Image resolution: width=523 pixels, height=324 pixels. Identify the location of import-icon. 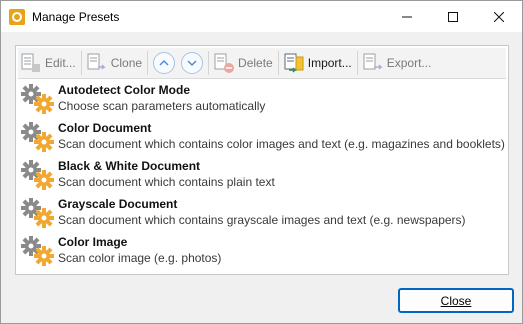
(294, 63).